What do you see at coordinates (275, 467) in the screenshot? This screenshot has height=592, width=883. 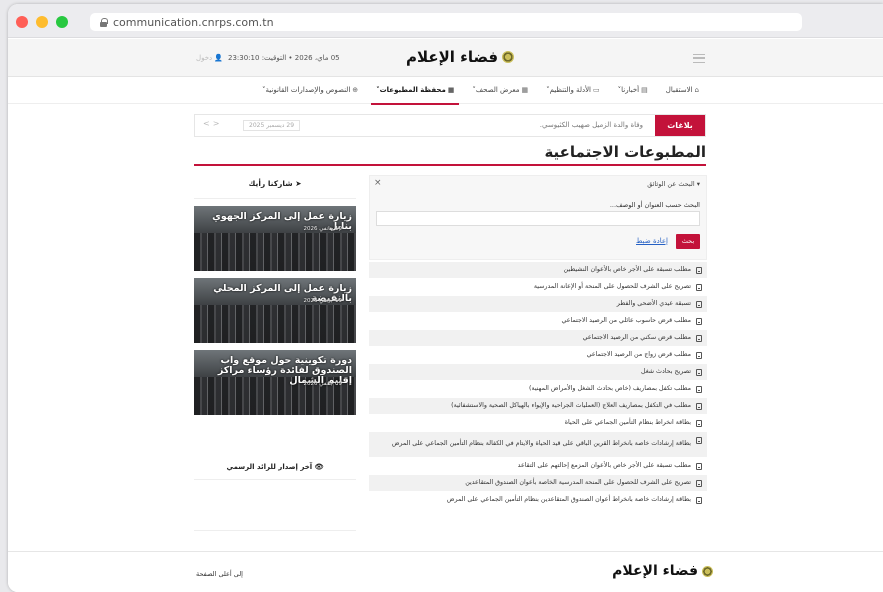 I see `official-gazette-heading: 👁 آخر إصدار للرائد الرسمي` at bounding box center [275, 467].